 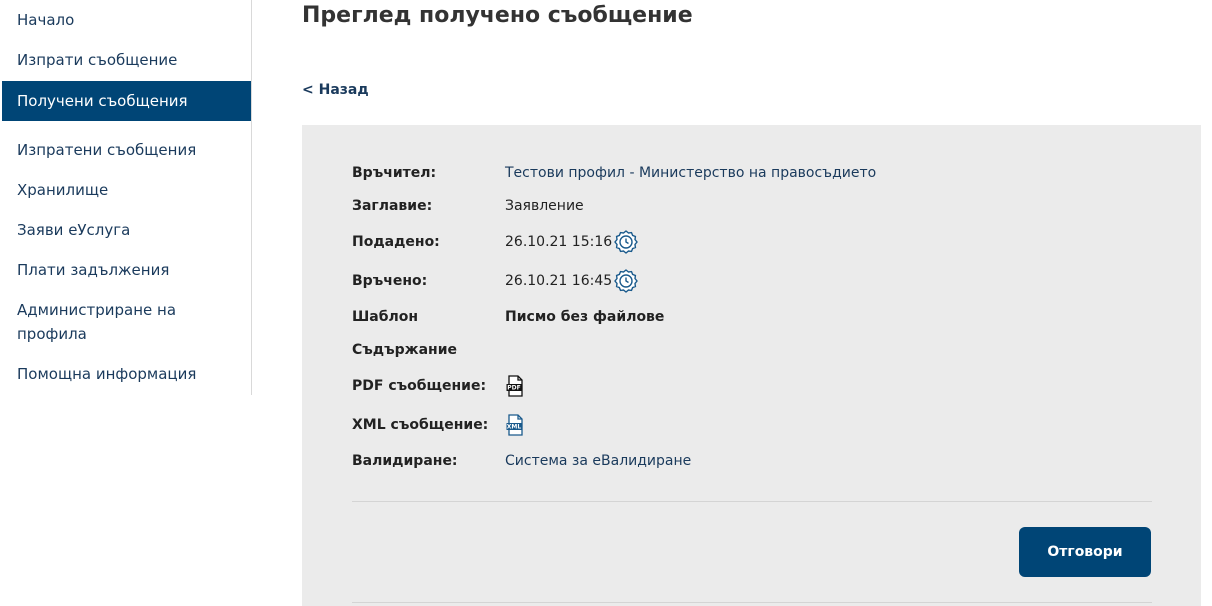 What do you see at coordinates (514, 427) in the screenshot?
I see `xml-icon-text: XML` at bounding box center [514, 427].